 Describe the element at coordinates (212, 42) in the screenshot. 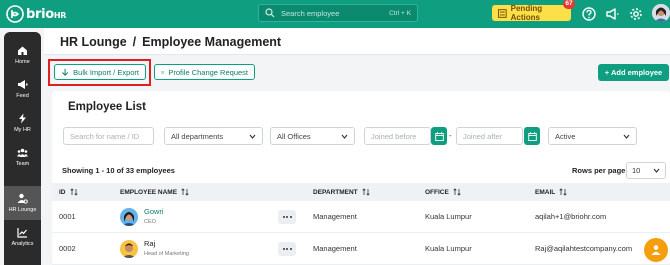

I see `breadcrumb-employee-management: Employee Management` at that location.